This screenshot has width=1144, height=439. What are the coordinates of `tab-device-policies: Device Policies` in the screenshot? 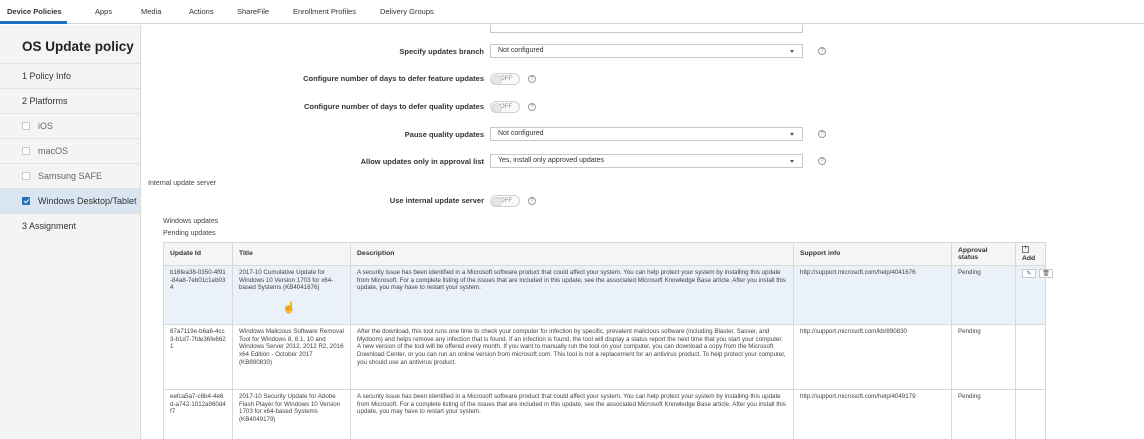 It's located at (34, 11).